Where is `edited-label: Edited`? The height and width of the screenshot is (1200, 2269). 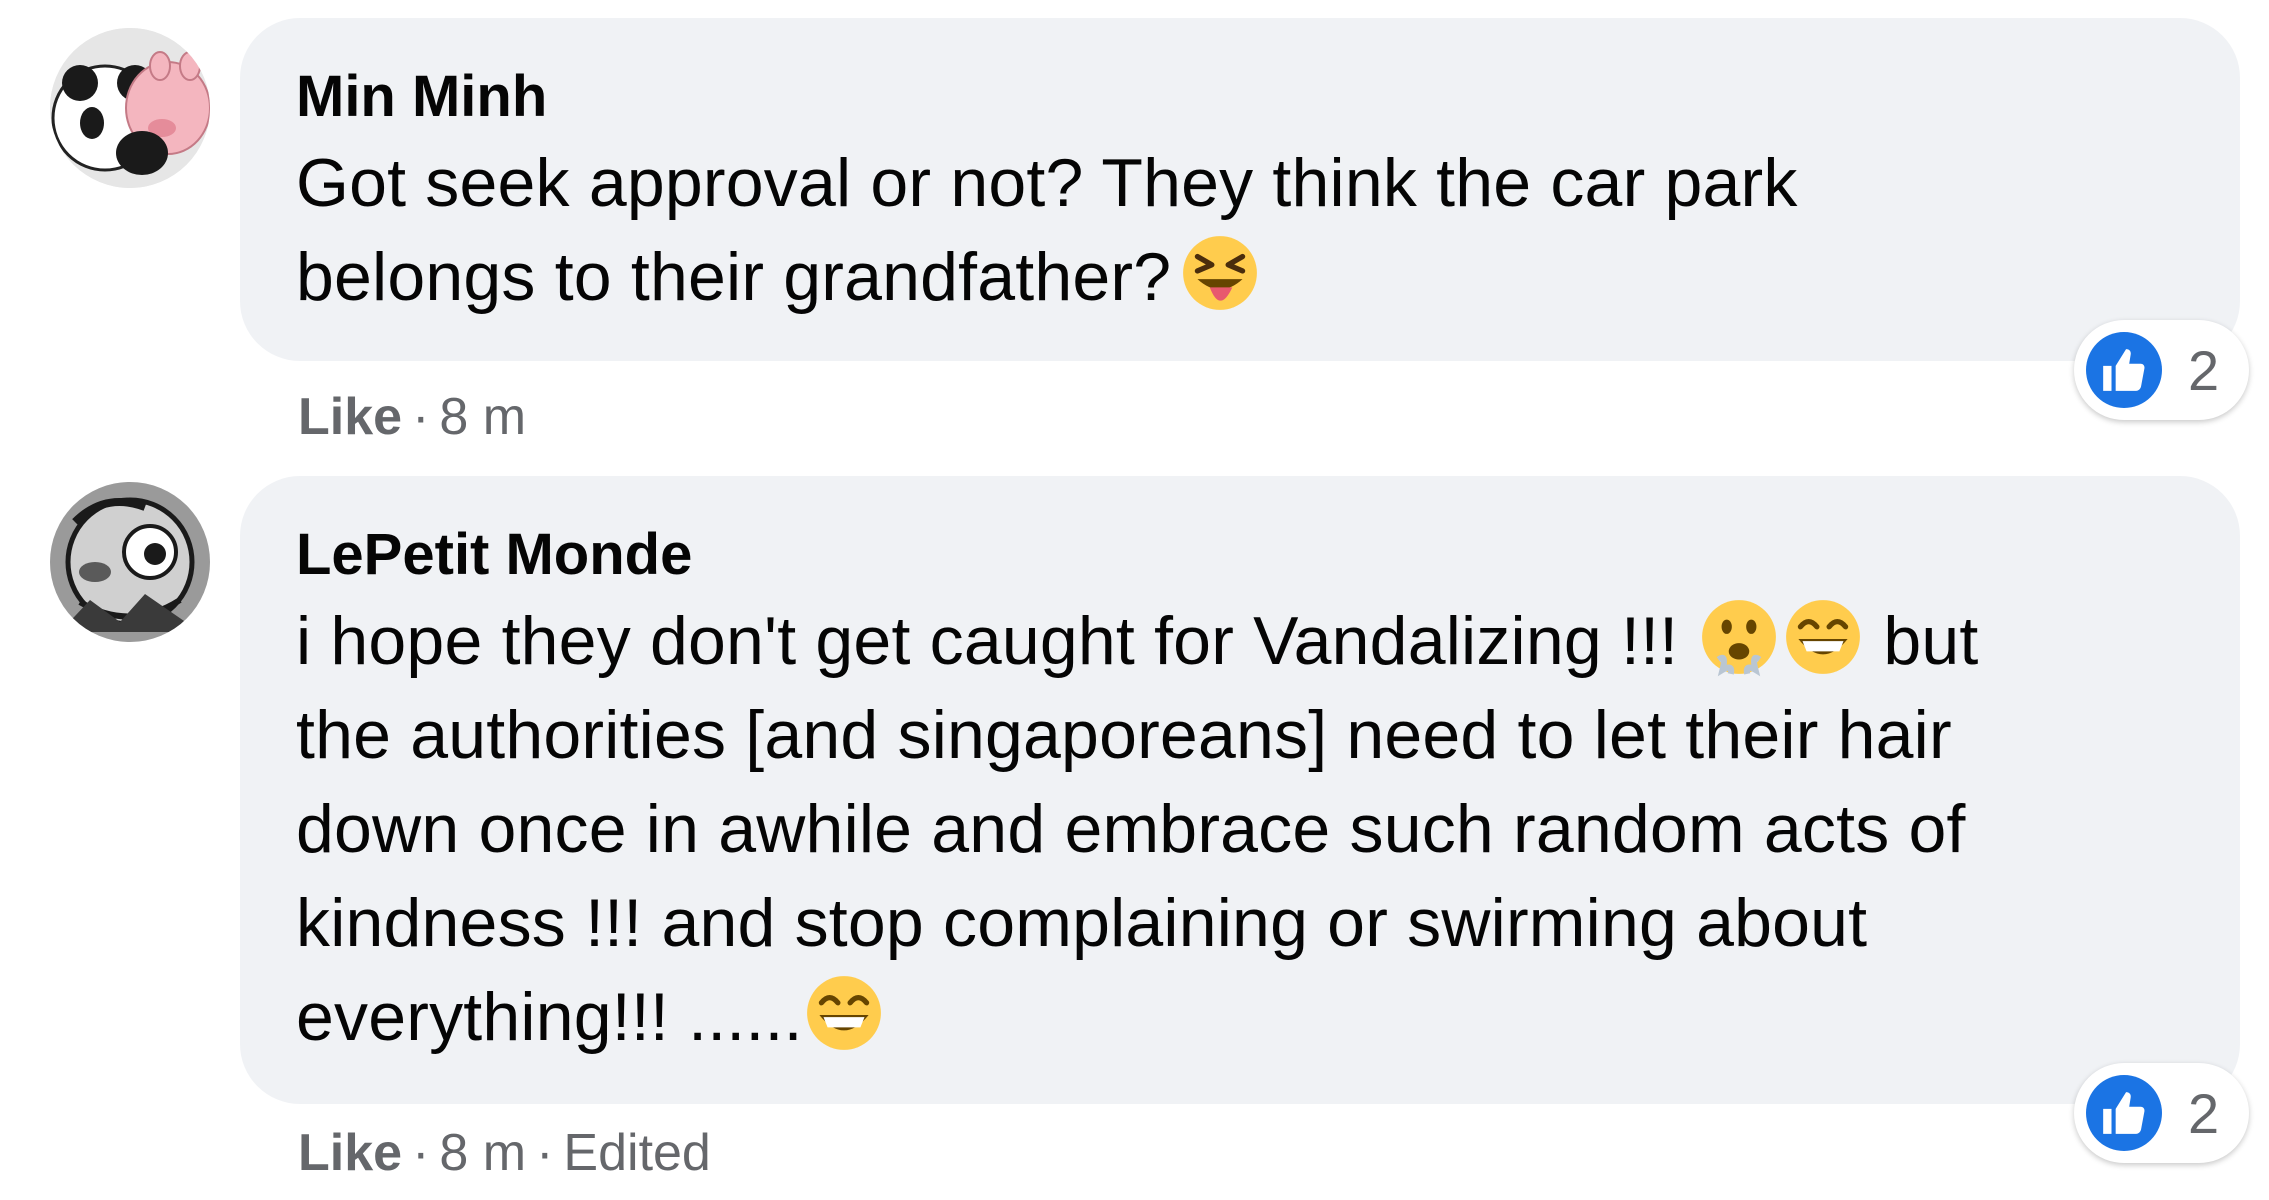 edited-label: Edited is located at coordinates (636, 1153).